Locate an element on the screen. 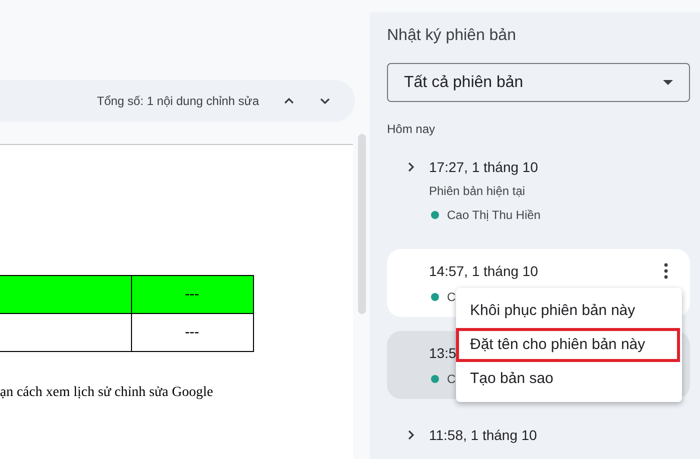 This screenshot has width=700, height=459. edit-count: Tổng số: 1 nội dung chỉnh sửa is located at coordinates (177, 101).